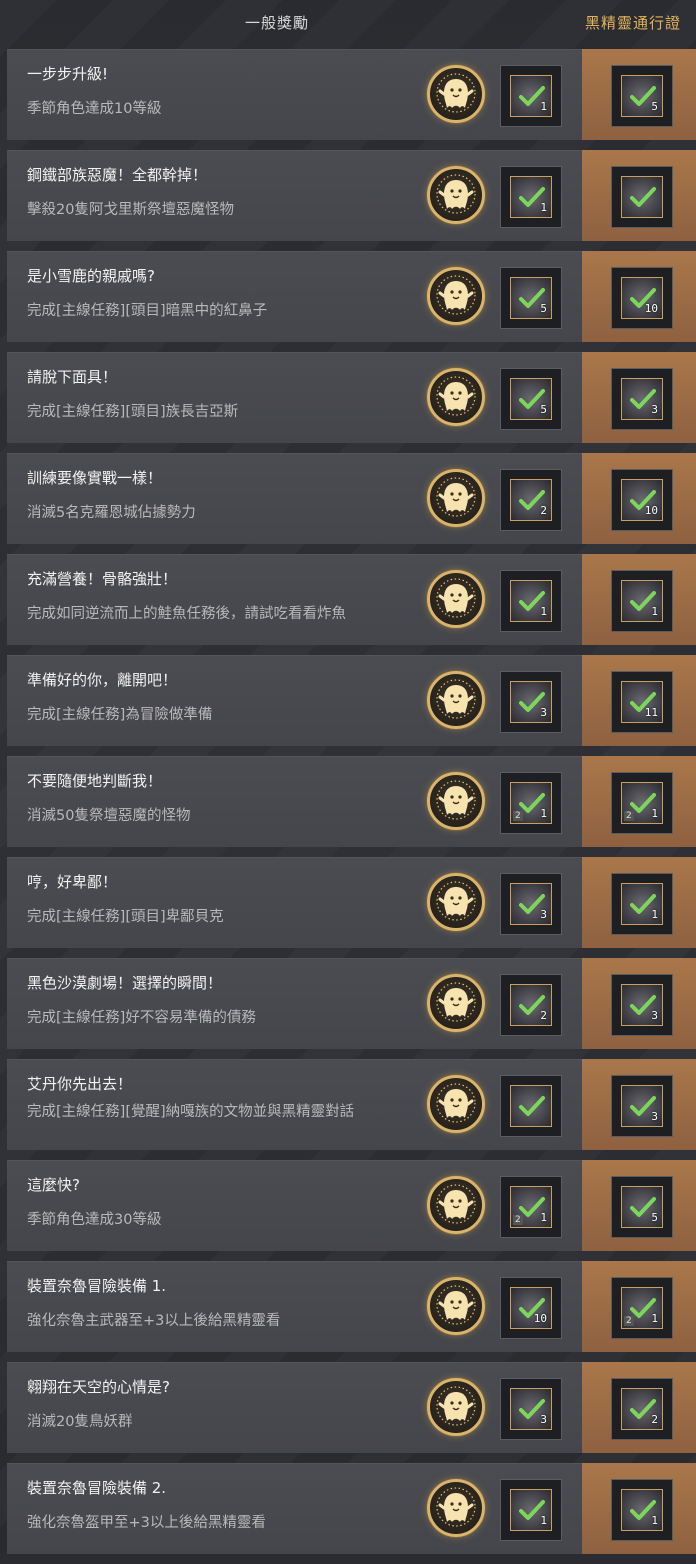 This screenshot has width=696, height=1564. Describe the element at coordinates (125, 983) in the screenshot. I see `quest-title: 黑色沙漠劇場！選擇的瞬間！` at that location.